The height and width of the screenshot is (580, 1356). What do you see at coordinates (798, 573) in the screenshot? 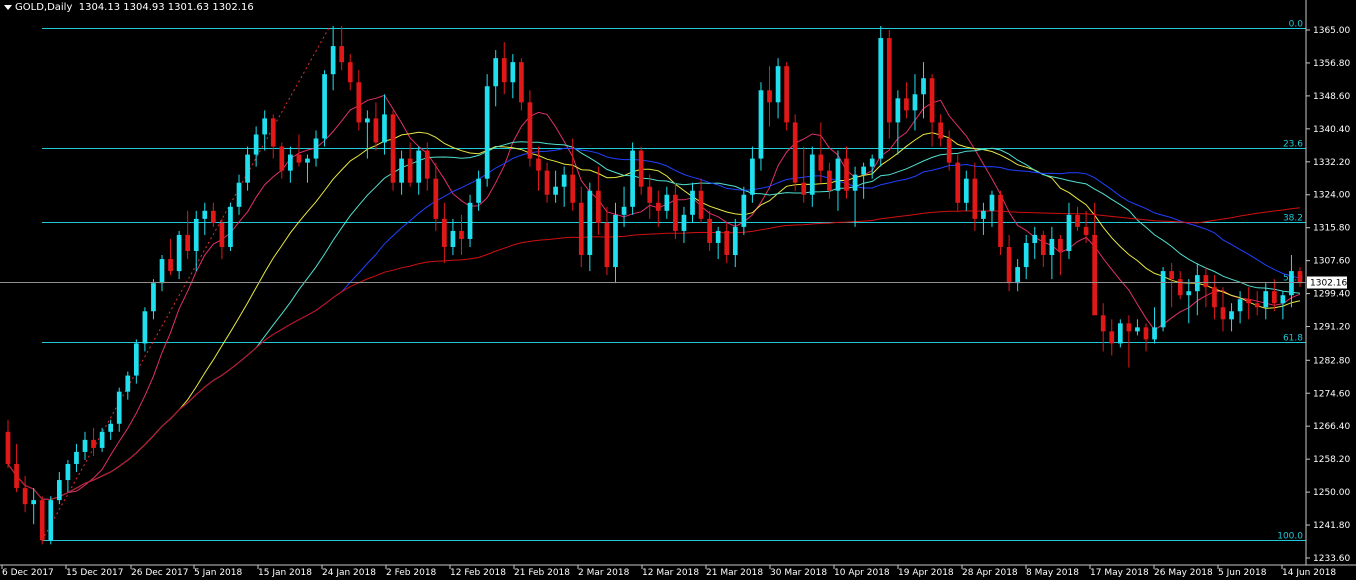
I see `x-tick-label: 30 Mar 2018` at bounding box center [798, 573].